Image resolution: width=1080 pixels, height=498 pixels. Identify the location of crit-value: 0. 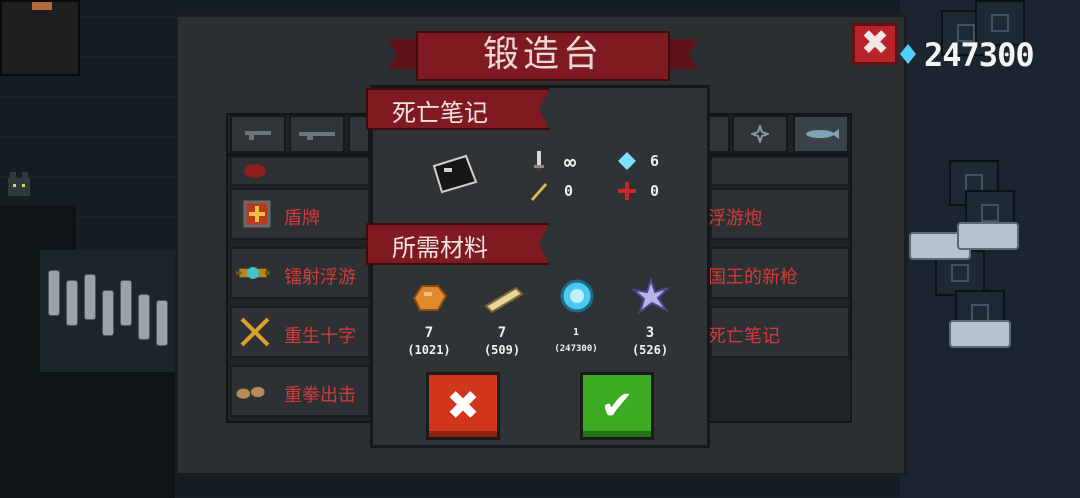
(569, 191).